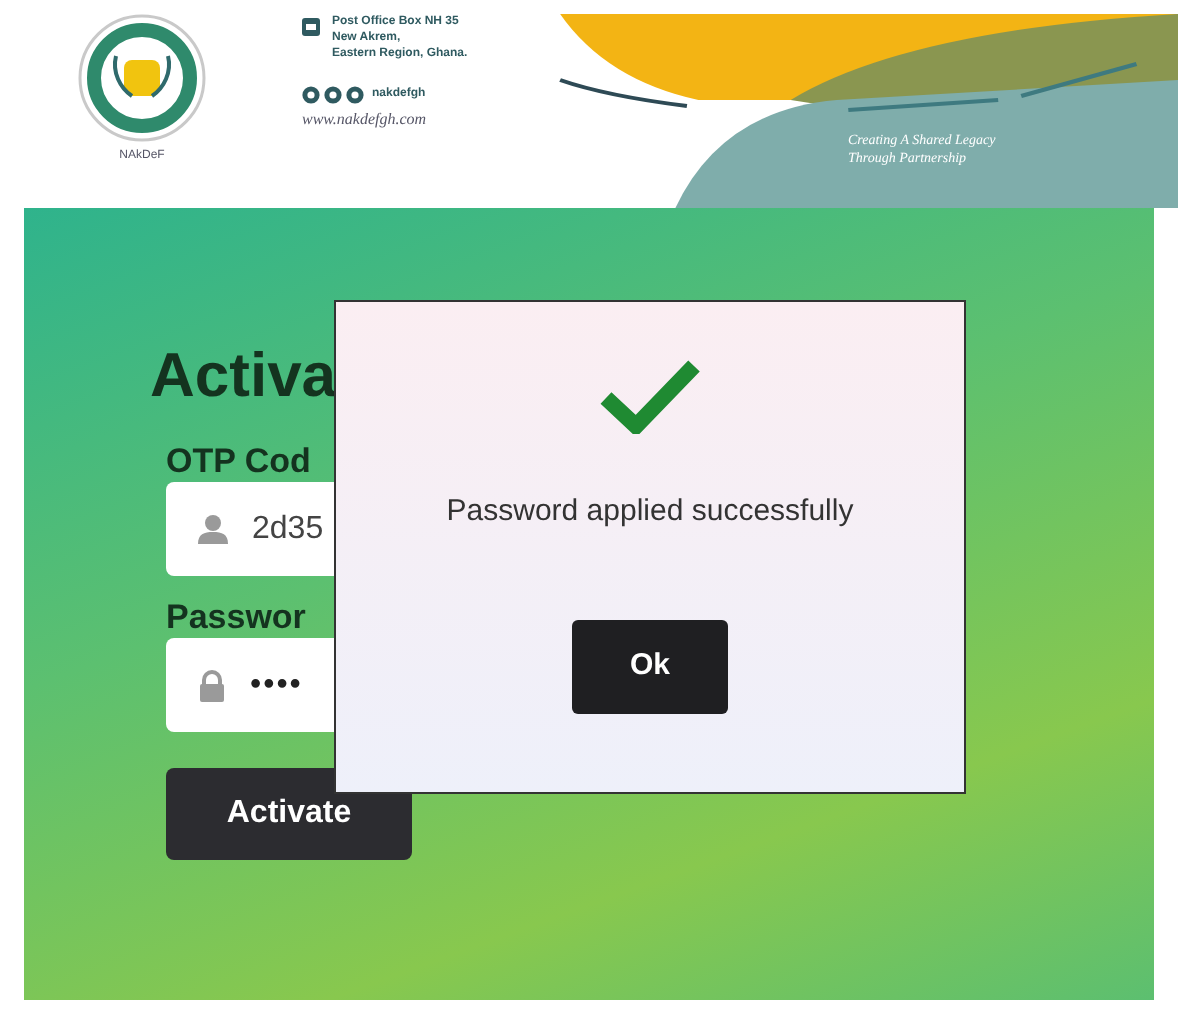  I want to click on website-link: www.nakdefgh.com, so click(408, 120).